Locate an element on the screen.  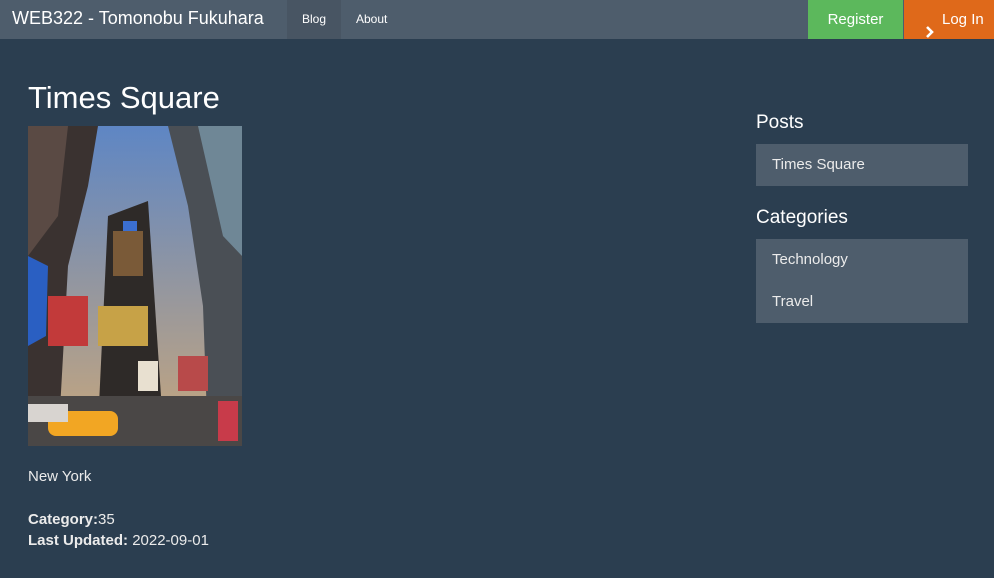
post-image is located at coordinates (135, 286).